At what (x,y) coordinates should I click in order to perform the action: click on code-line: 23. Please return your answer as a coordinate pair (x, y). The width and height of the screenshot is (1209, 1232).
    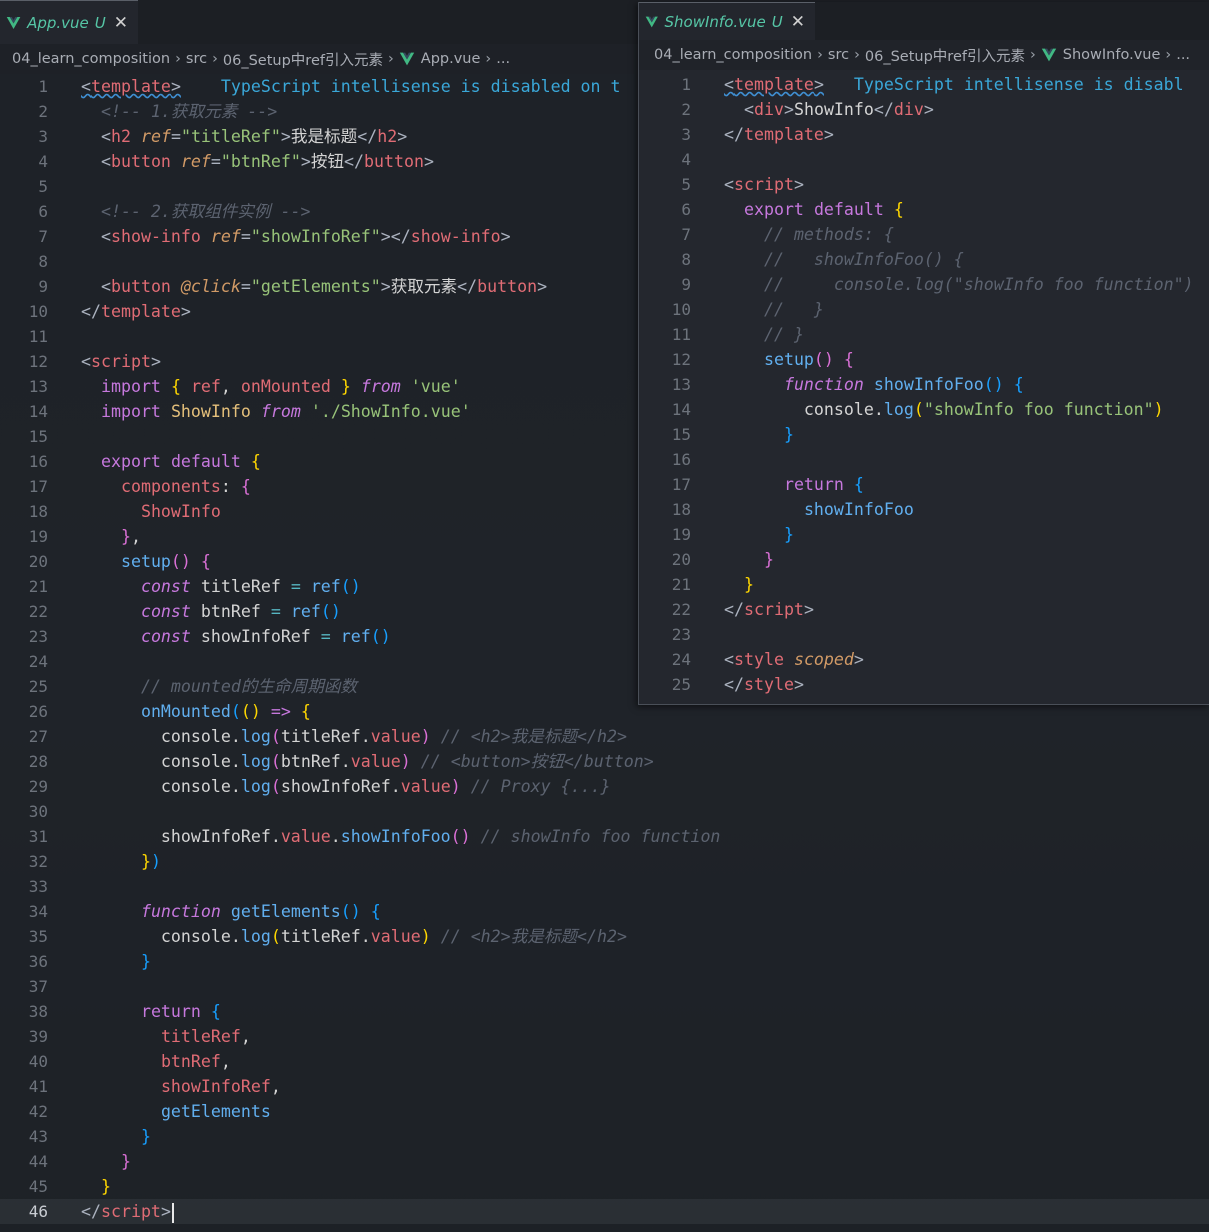
    Looking at the image, I should click on (924, 634).